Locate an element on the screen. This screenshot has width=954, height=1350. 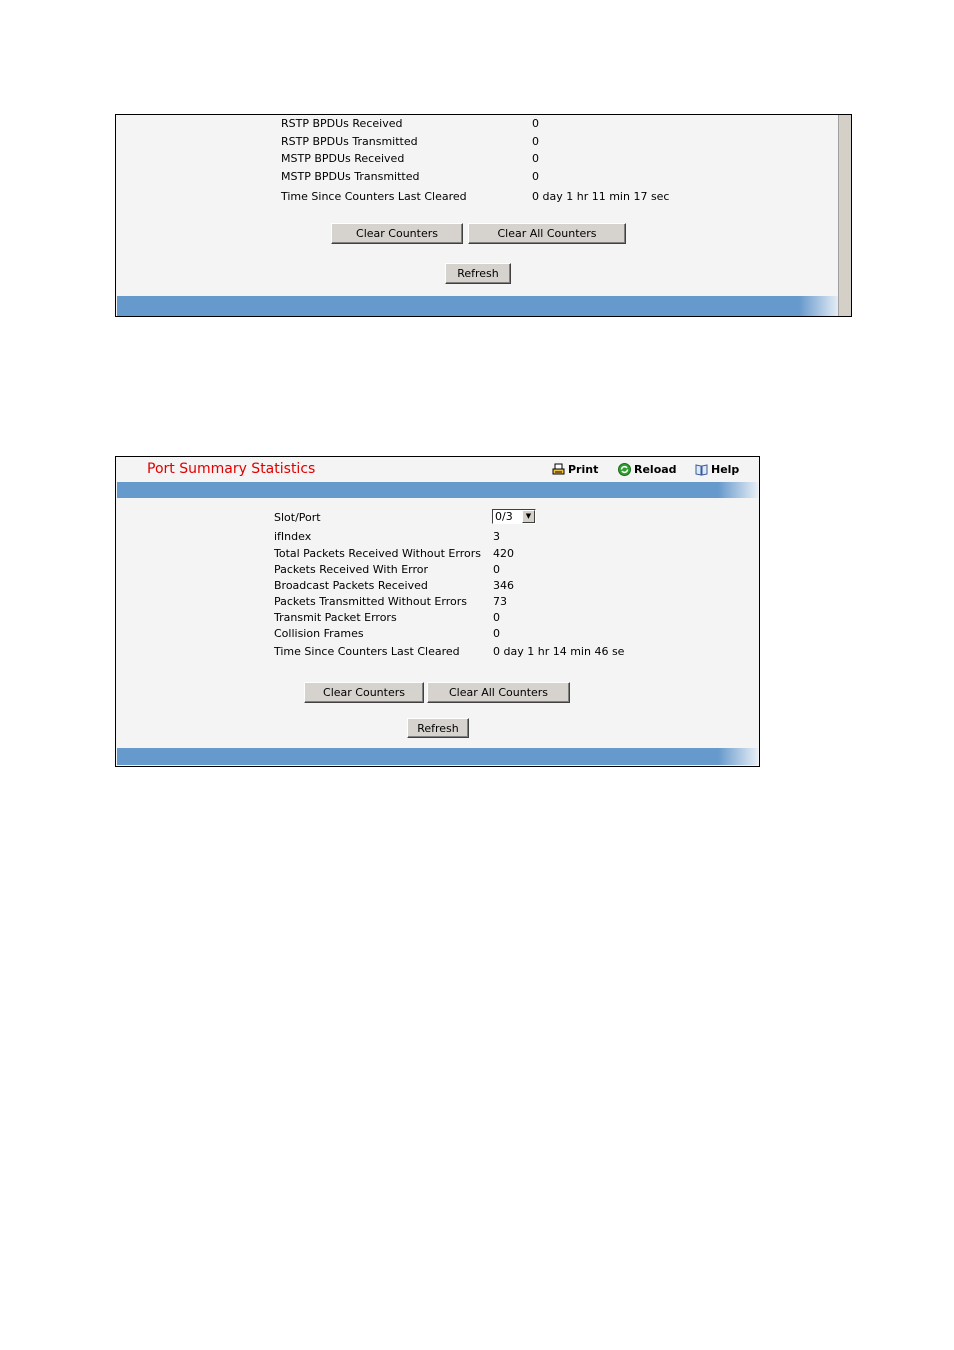
stat-label: Packets Transmitted Without Errors is located at coordinates (370, 601).